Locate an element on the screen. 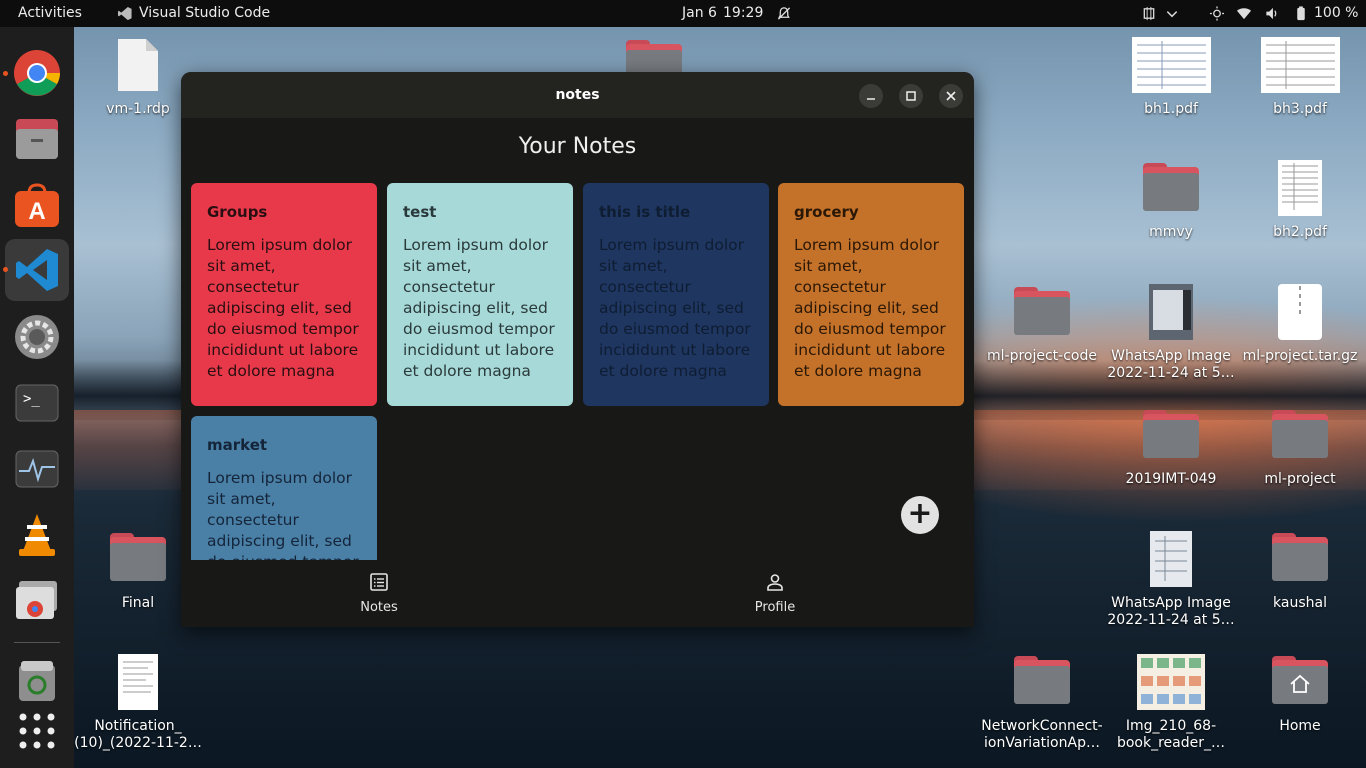 The image size is (1366, 768). maximize-button is located at coordinates (911, 96).